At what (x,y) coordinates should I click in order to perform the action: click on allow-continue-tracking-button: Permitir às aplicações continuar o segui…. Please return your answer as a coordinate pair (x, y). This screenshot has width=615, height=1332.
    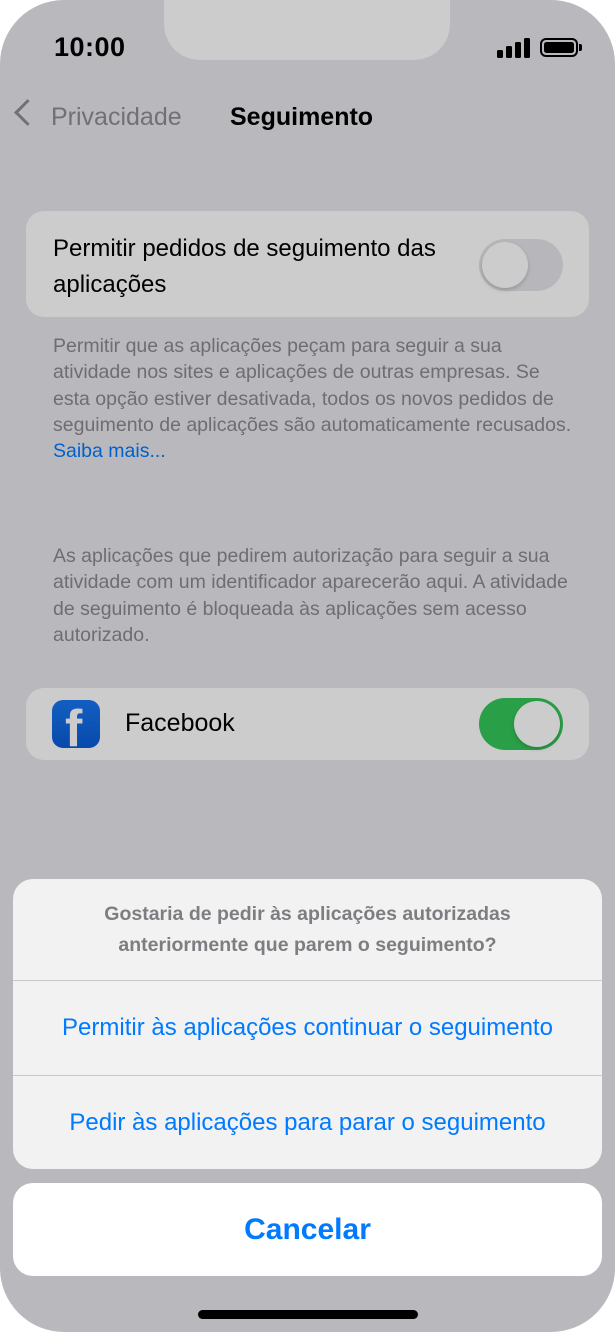
    Looking at the image, I should click on (307, 1028).